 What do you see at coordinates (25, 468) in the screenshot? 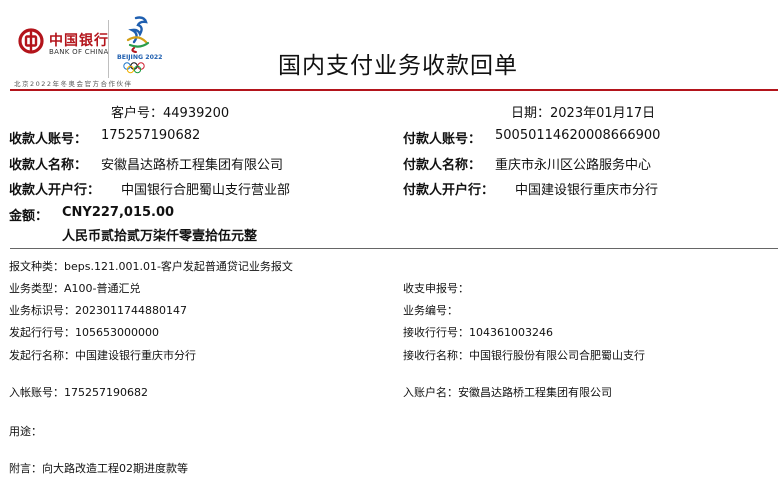
I see `remark-label: 附言：` at bounding box center [25, 468].